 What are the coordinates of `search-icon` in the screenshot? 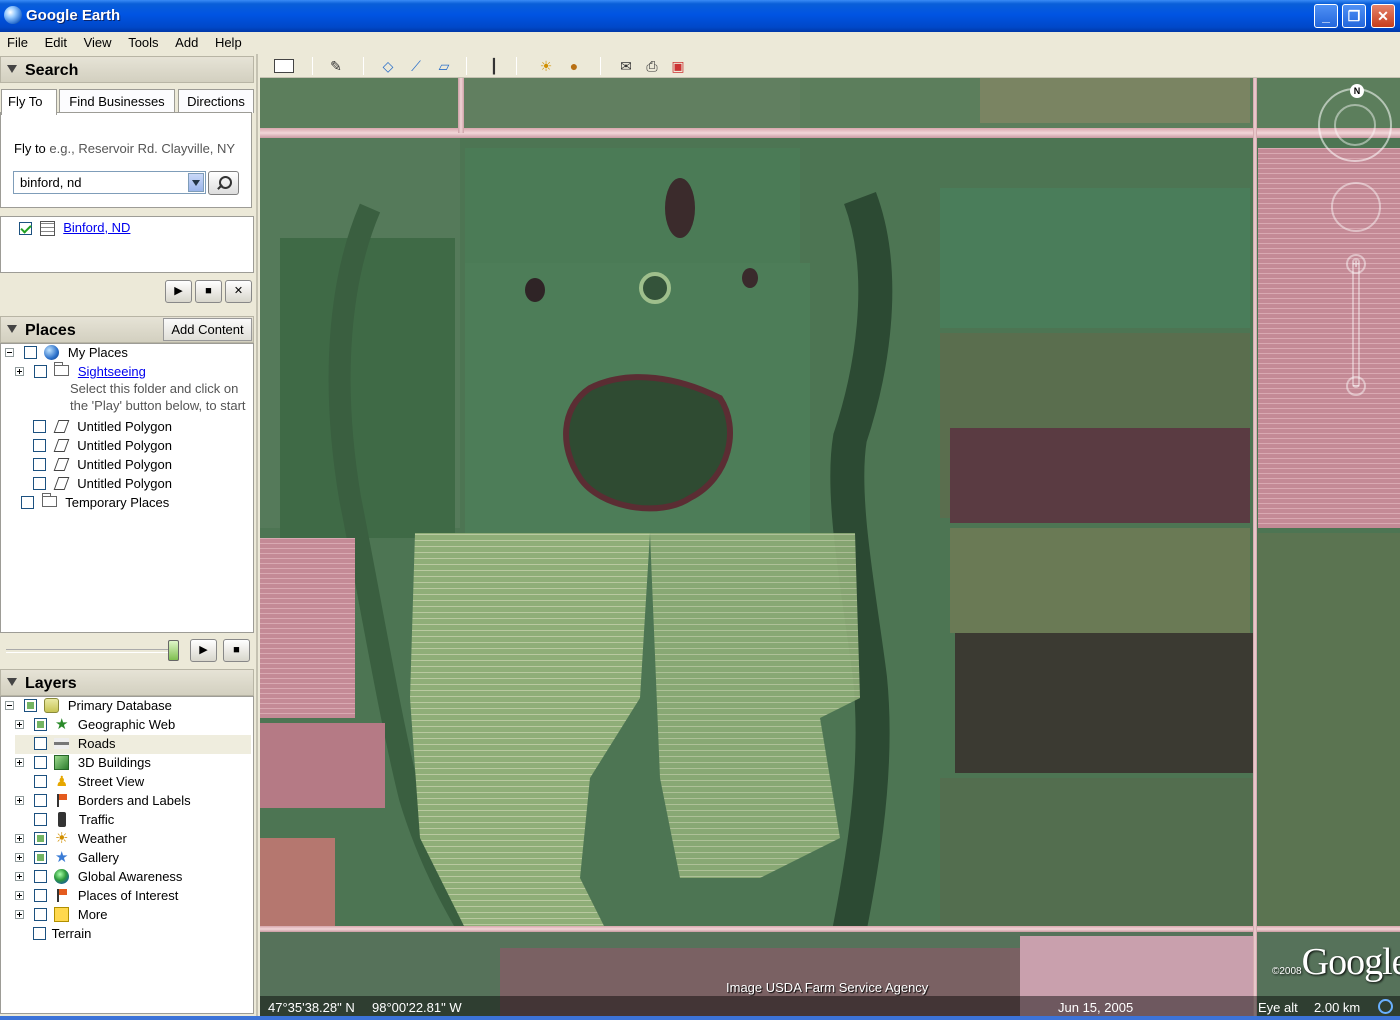 It's located at (223, 183).